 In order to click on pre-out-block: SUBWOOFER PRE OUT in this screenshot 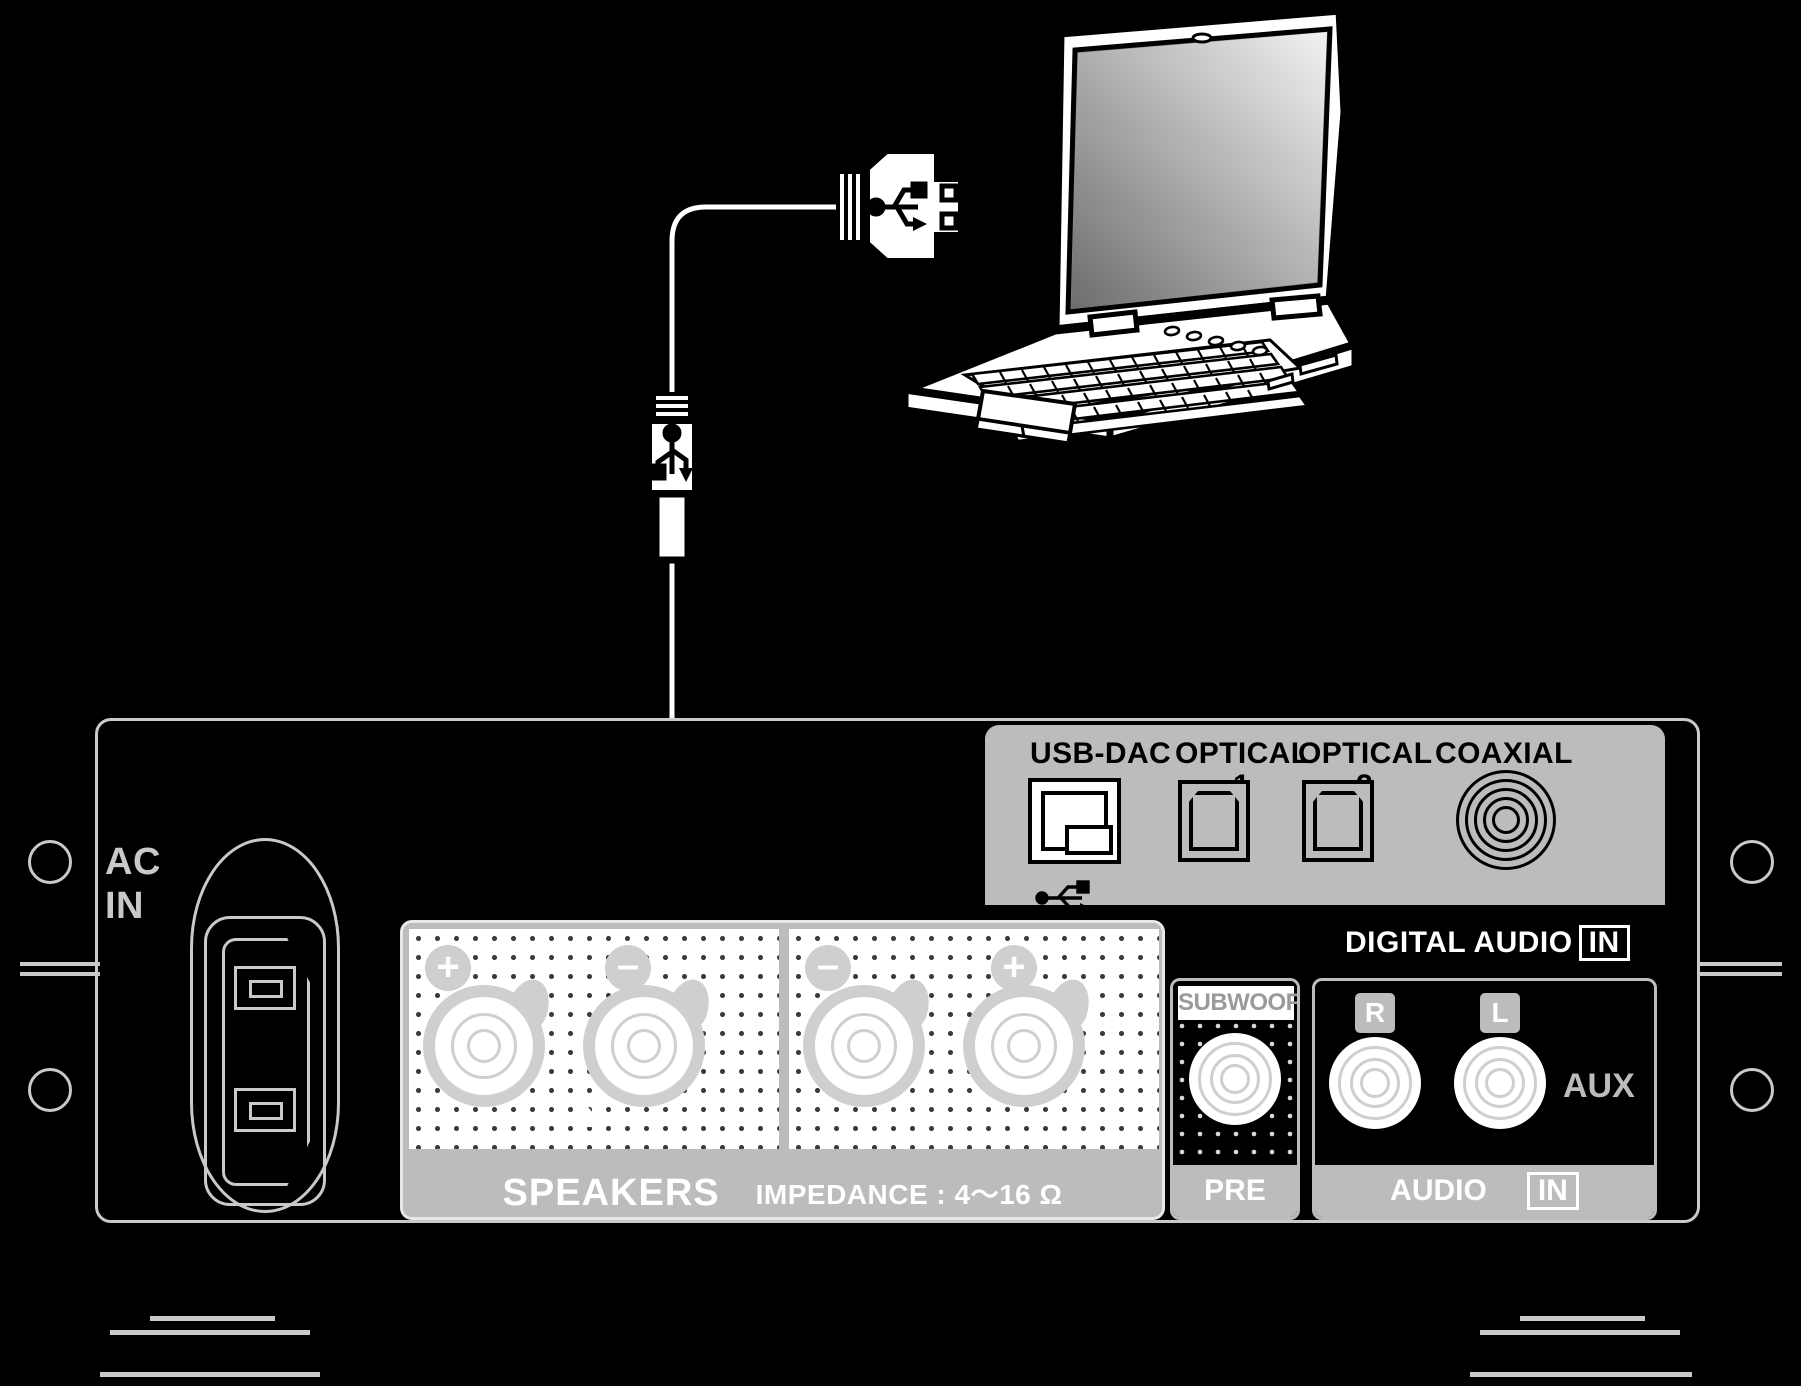, I will do `click(1235, 1099)`.